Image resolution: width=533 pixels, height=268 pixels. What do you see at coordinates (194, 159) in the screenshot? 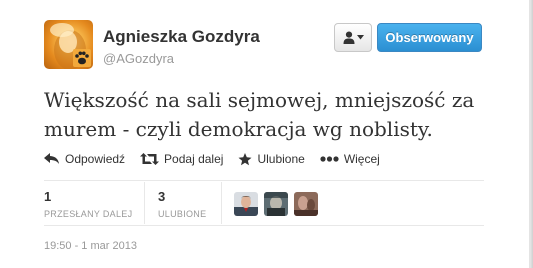
I see `retweet-label: Podaj dalej` at bounding box center [194, 159].